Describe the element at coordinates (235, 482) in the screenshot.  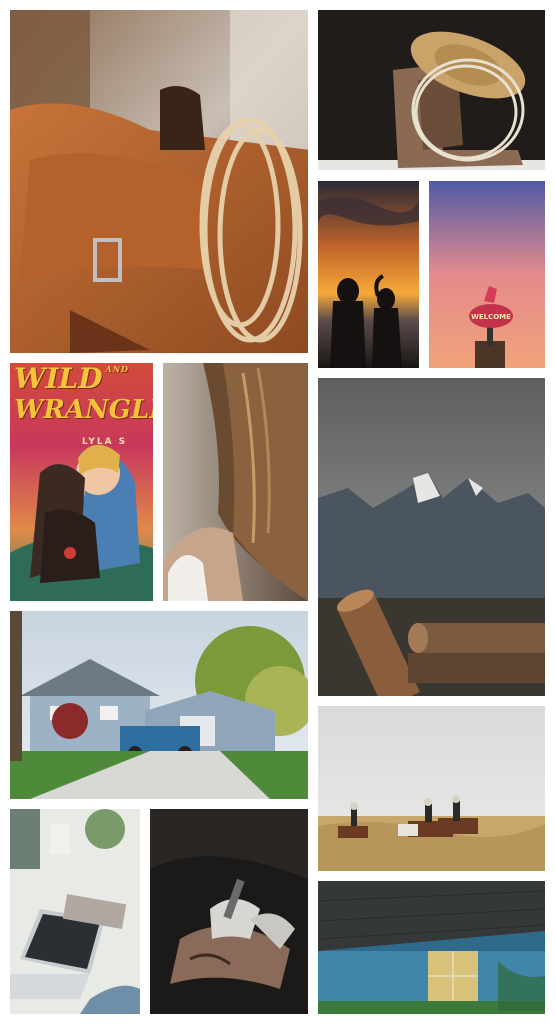
I see `woman-hair-photo` at that location.